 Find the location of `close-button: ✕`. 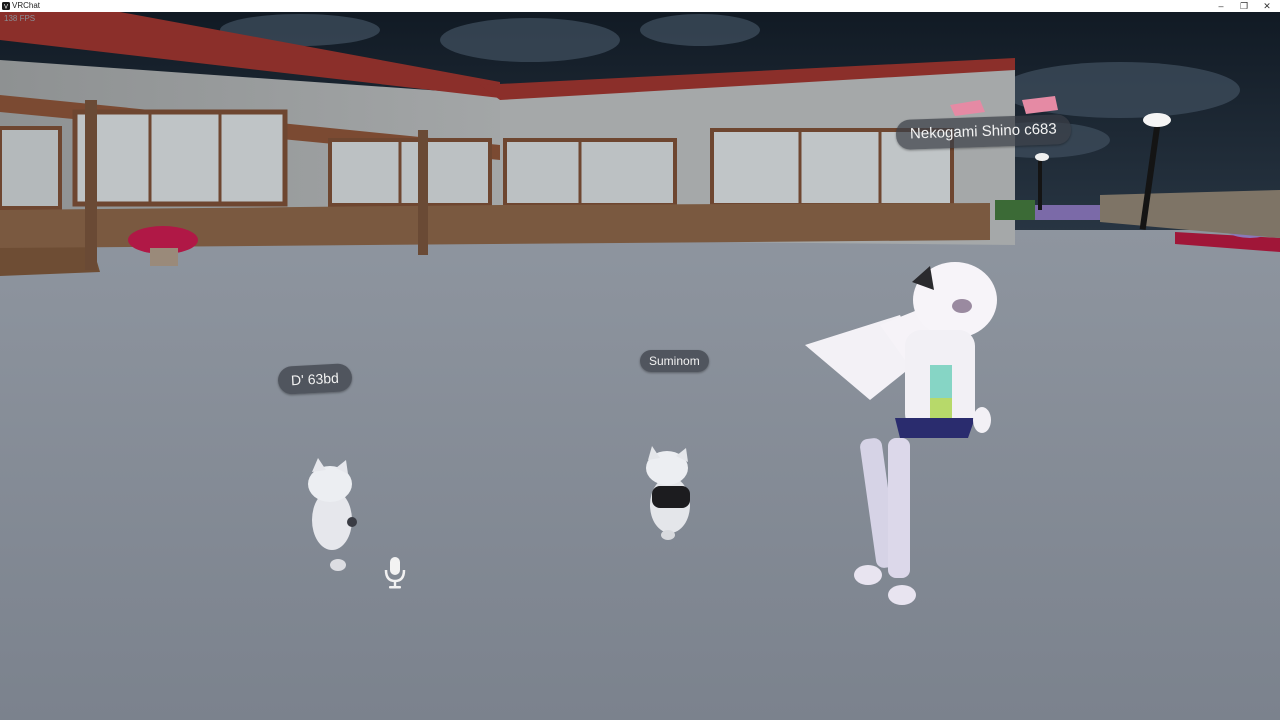

close-button: ✕ is located at coordinates (1267, 6).